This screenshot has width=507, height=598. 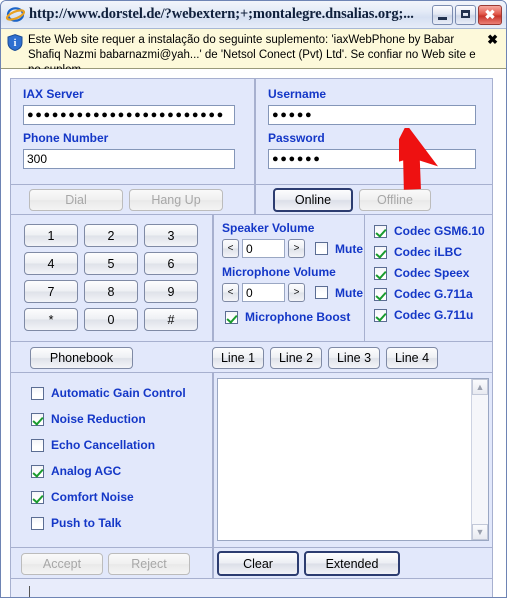 I want to click on scroll-down-button: ▼, so click(x=480, y=532).